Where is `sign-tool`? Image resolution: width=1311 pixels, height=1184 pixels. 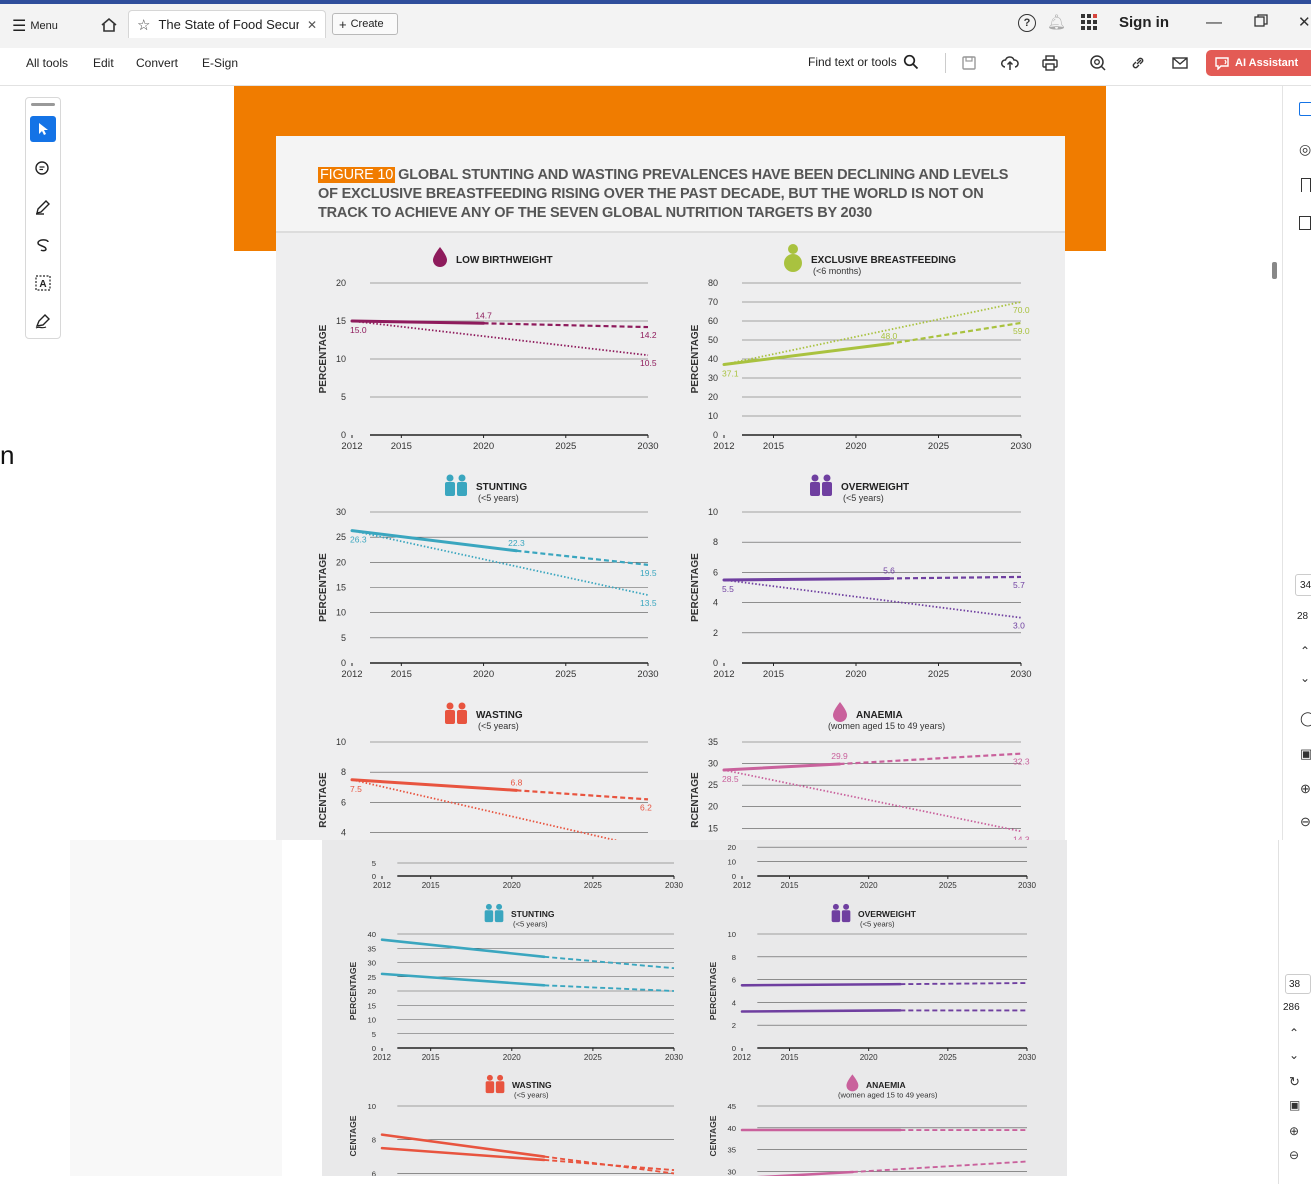
sign-tool is located at coordinates (43, 321).